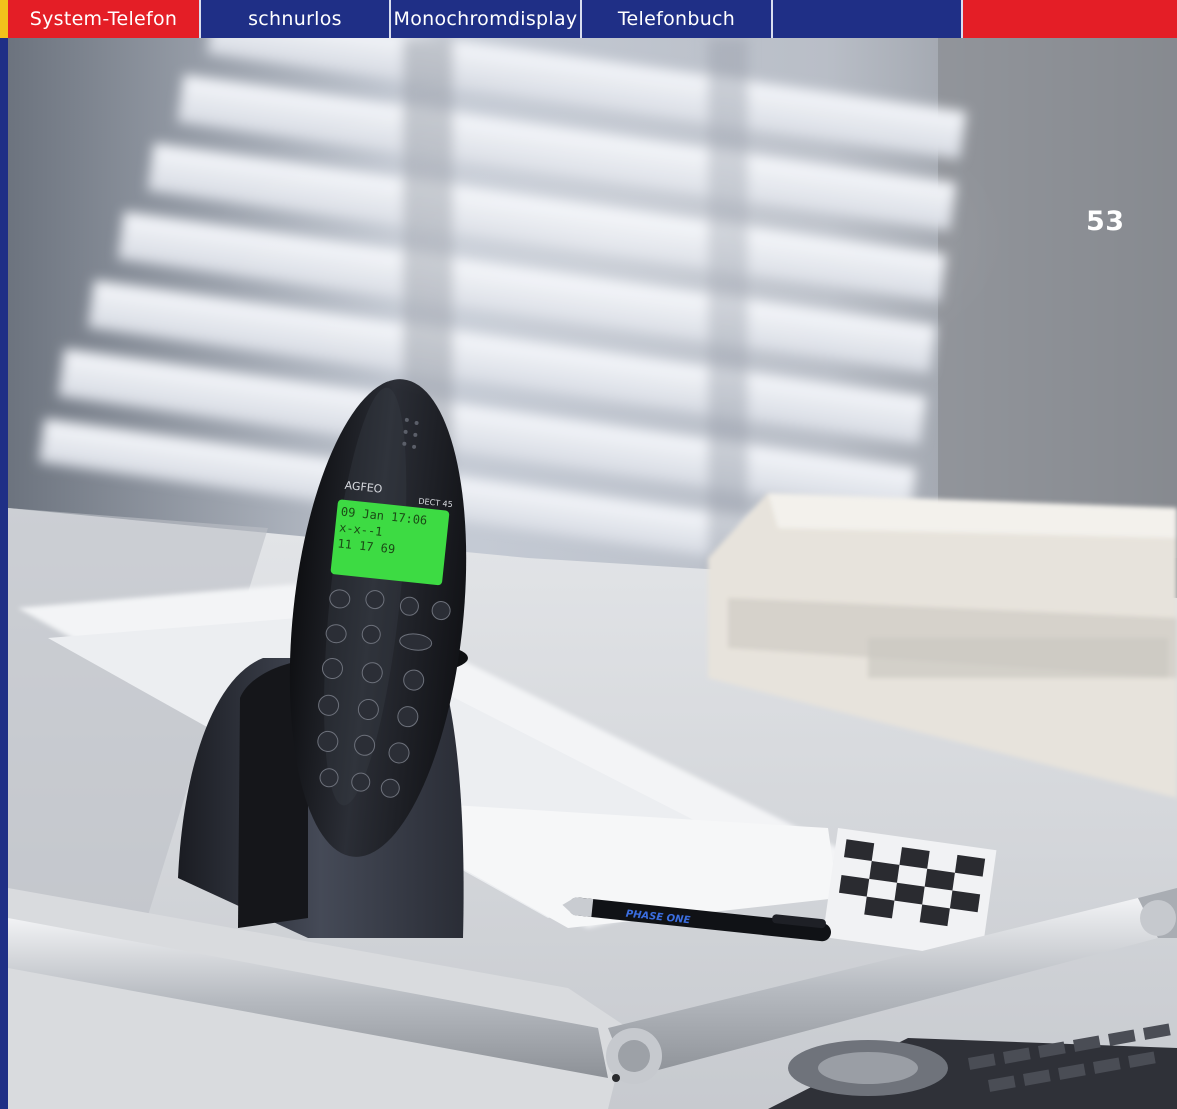 The image size is (1177, 1109). Describe the element at coordinates (104, 19) in the screenshot. I see `tab-system-telefon: System-Telefon` at that location.